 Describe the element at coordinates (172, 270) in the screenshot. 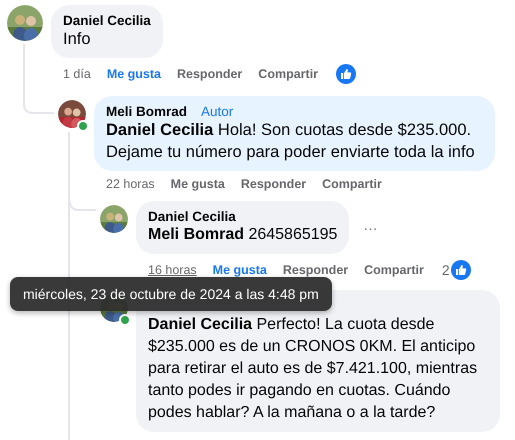

I see `timestamp-link: 16 horas` at that location.